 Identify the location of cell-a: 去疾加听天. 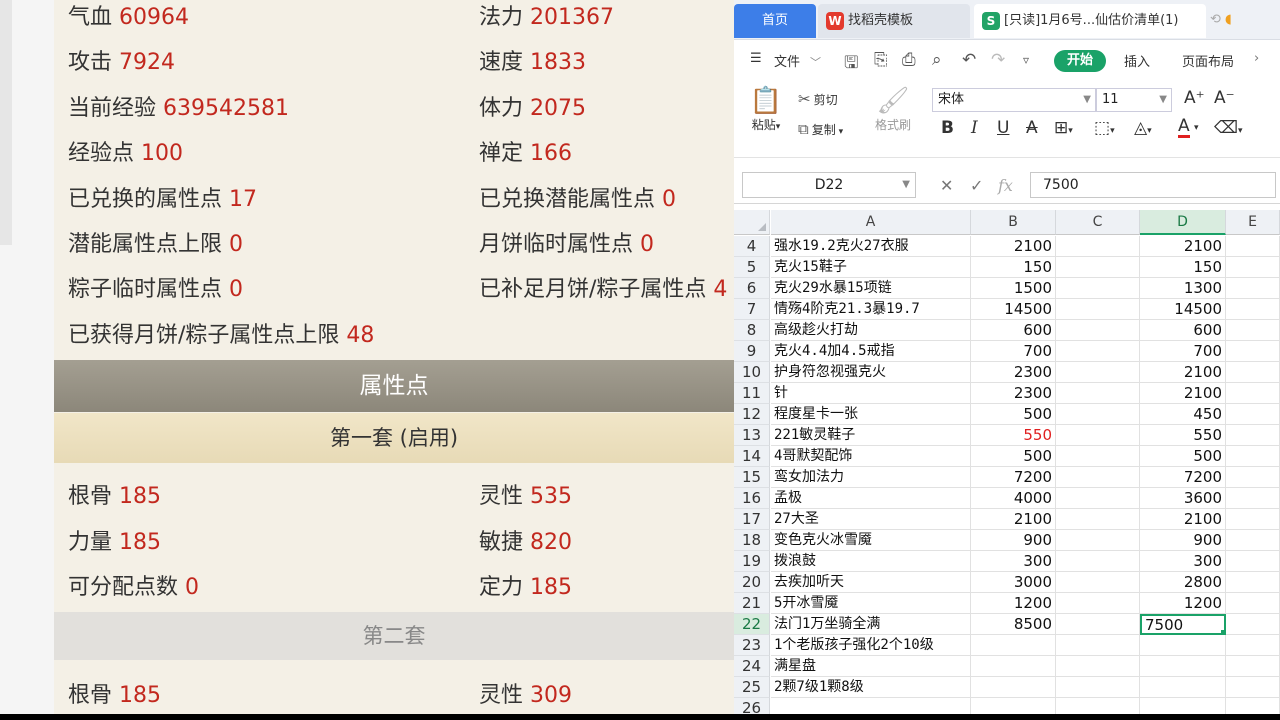
(871, 582).